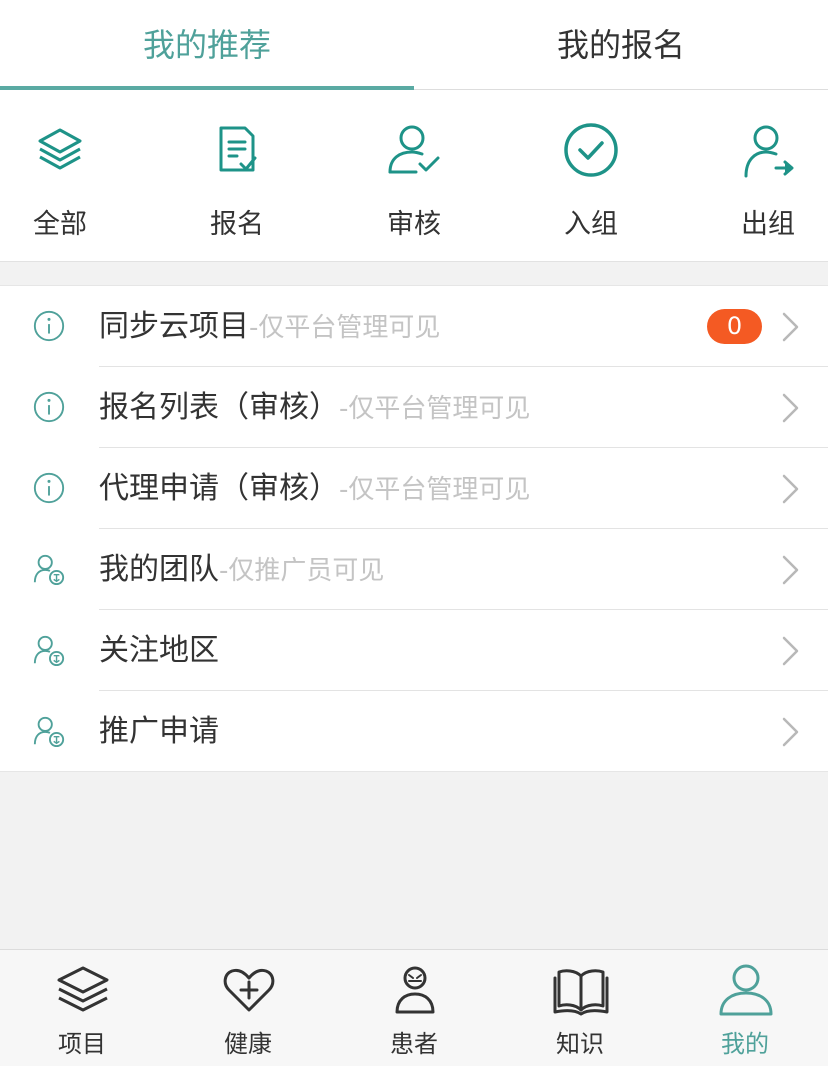 This screenshot has height=1066, width=828. Describe the element at coordinates (248, 1044) in the screenshot. I see `tabbar-label: 健康` at that location.